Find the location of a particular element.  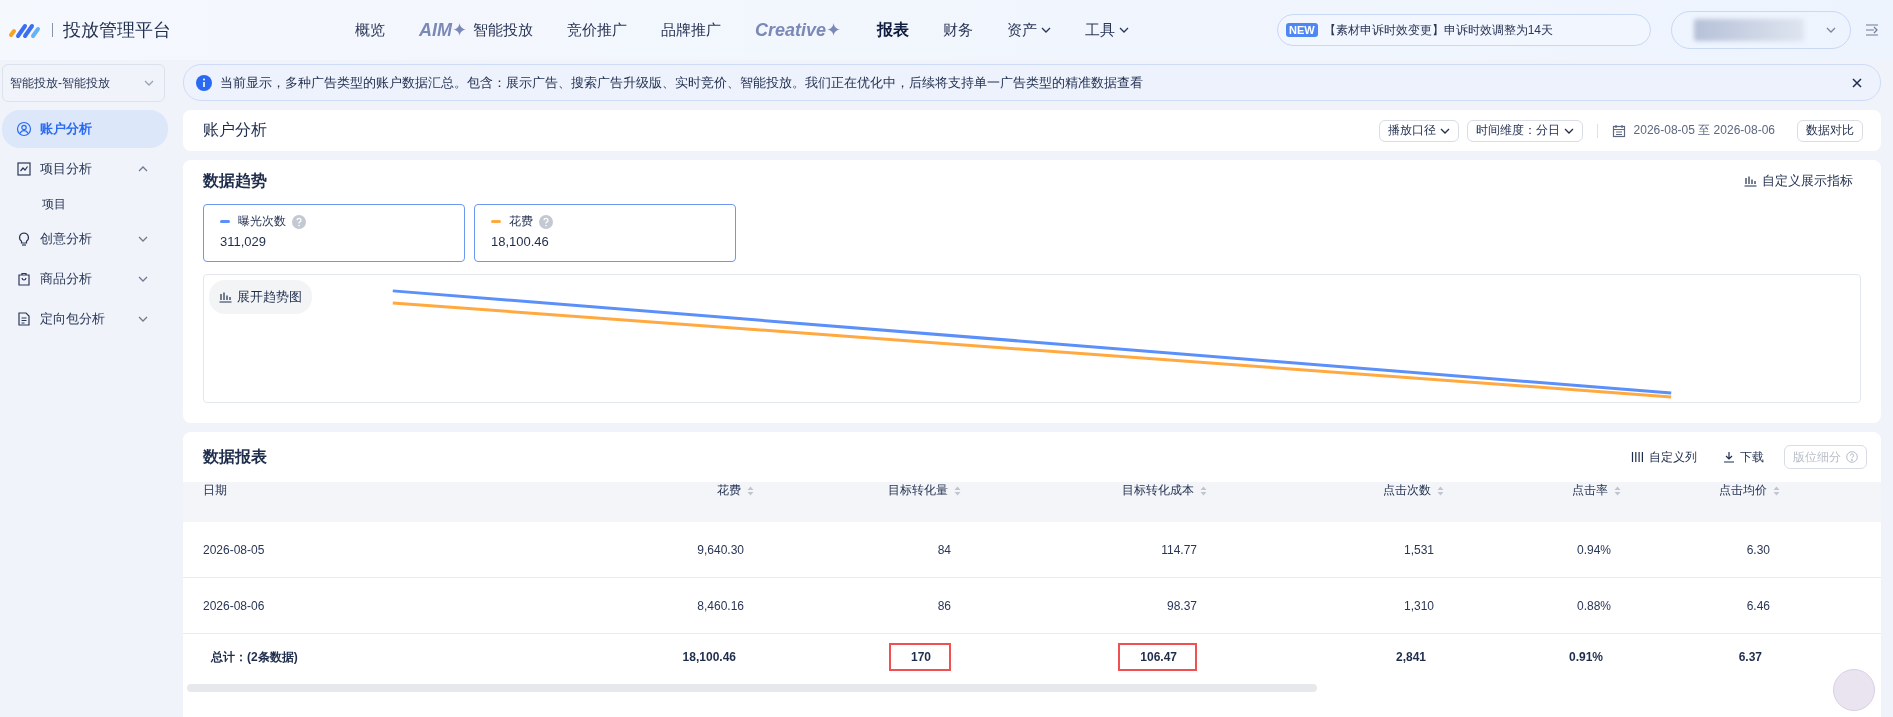

nav-tab: 概览 is located at coordinates (370, 30).